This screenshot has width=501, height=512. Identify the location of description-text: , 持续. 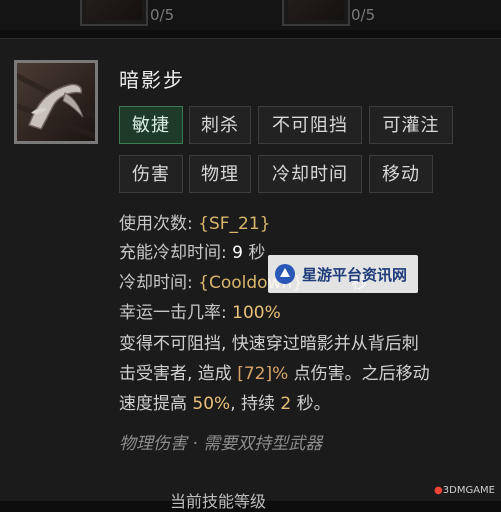
(255, 404).